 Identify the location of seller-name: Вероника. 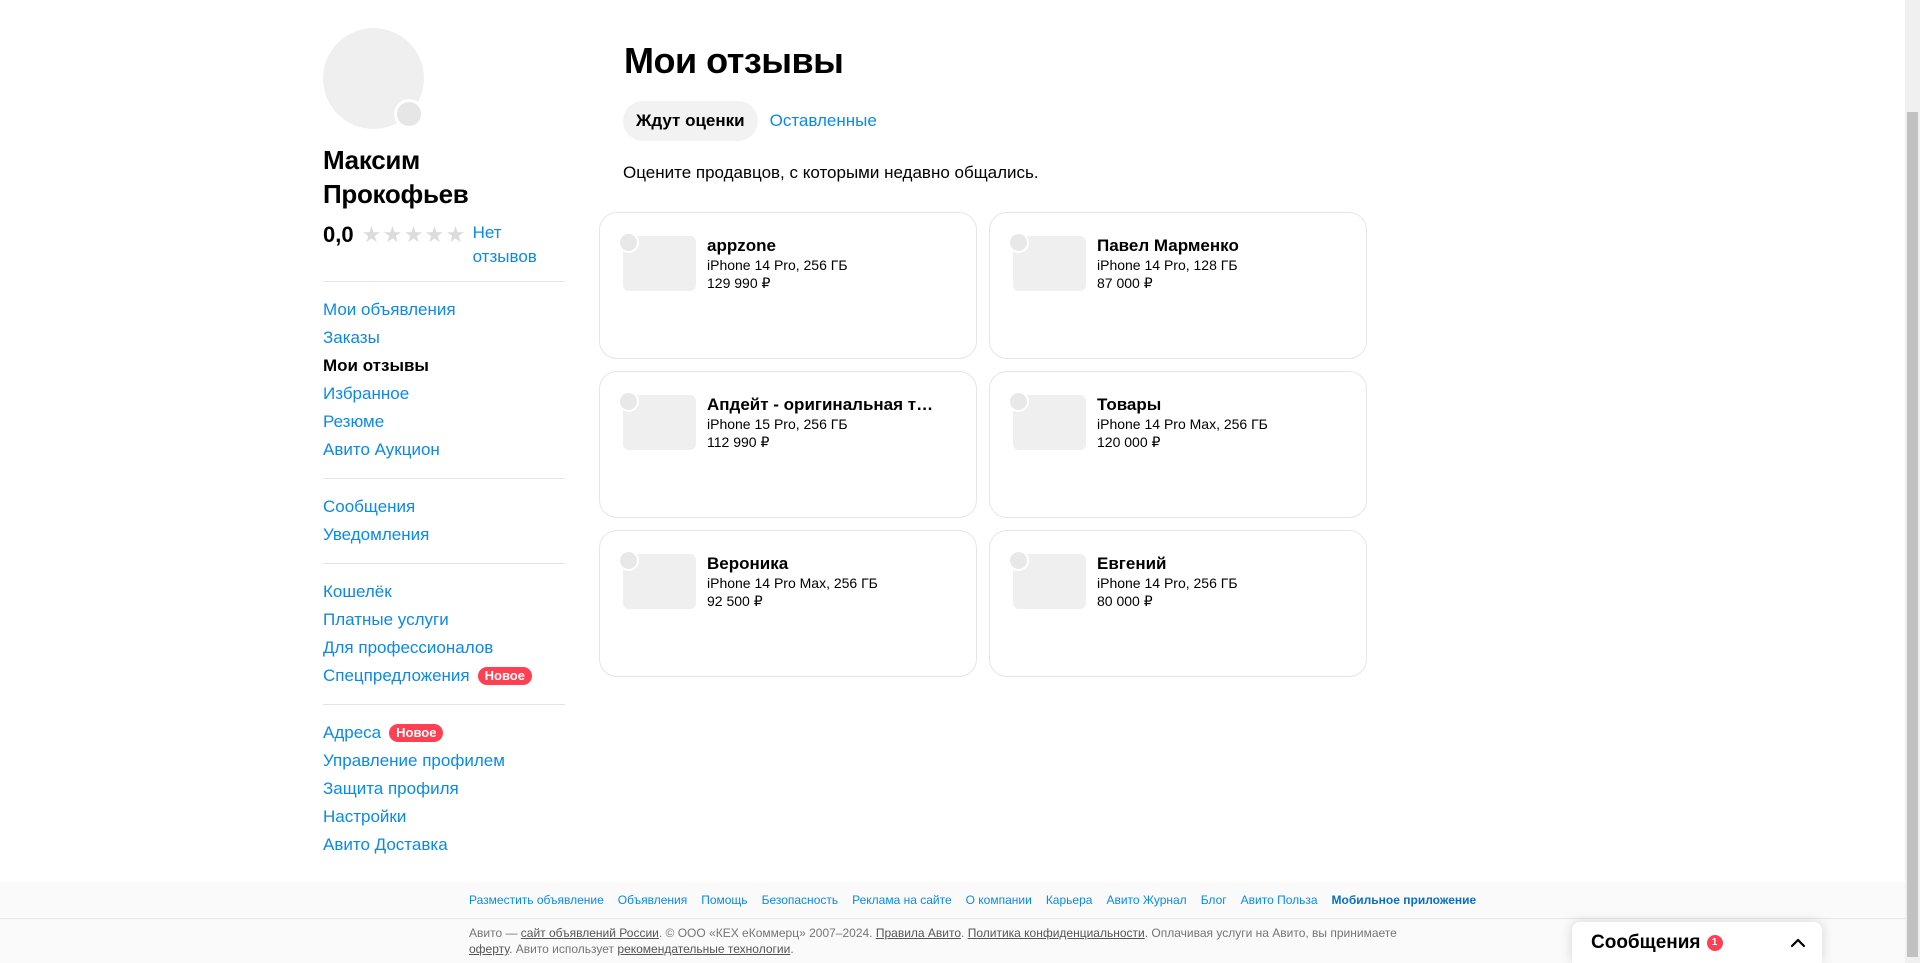
(822, 564).